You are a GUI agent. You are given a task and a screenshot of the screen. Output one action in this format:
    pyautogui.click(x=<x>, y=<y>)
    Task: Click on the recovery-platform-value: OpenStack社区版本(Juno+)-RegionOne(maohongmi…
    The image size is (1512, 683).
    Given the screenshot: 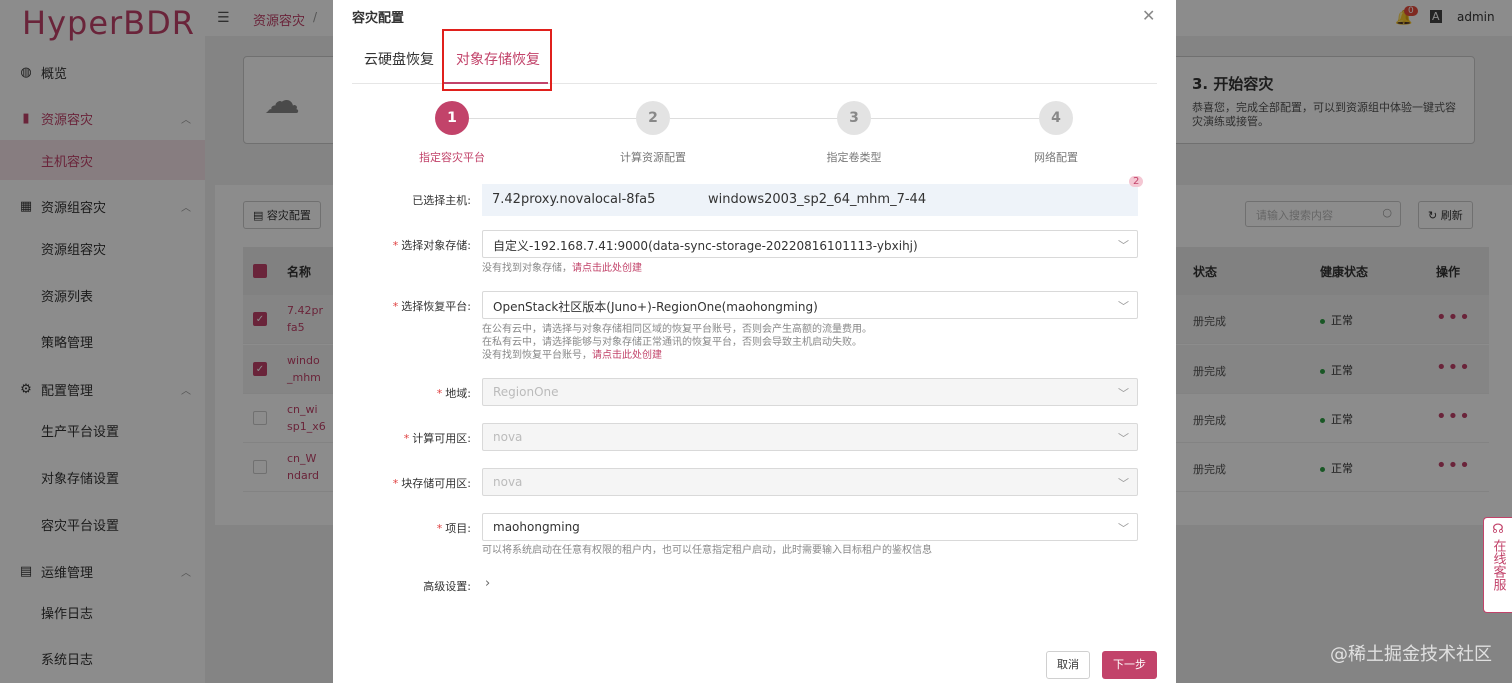 What is the action you would take?
    pyautogui.click(x=655, y=307)
    